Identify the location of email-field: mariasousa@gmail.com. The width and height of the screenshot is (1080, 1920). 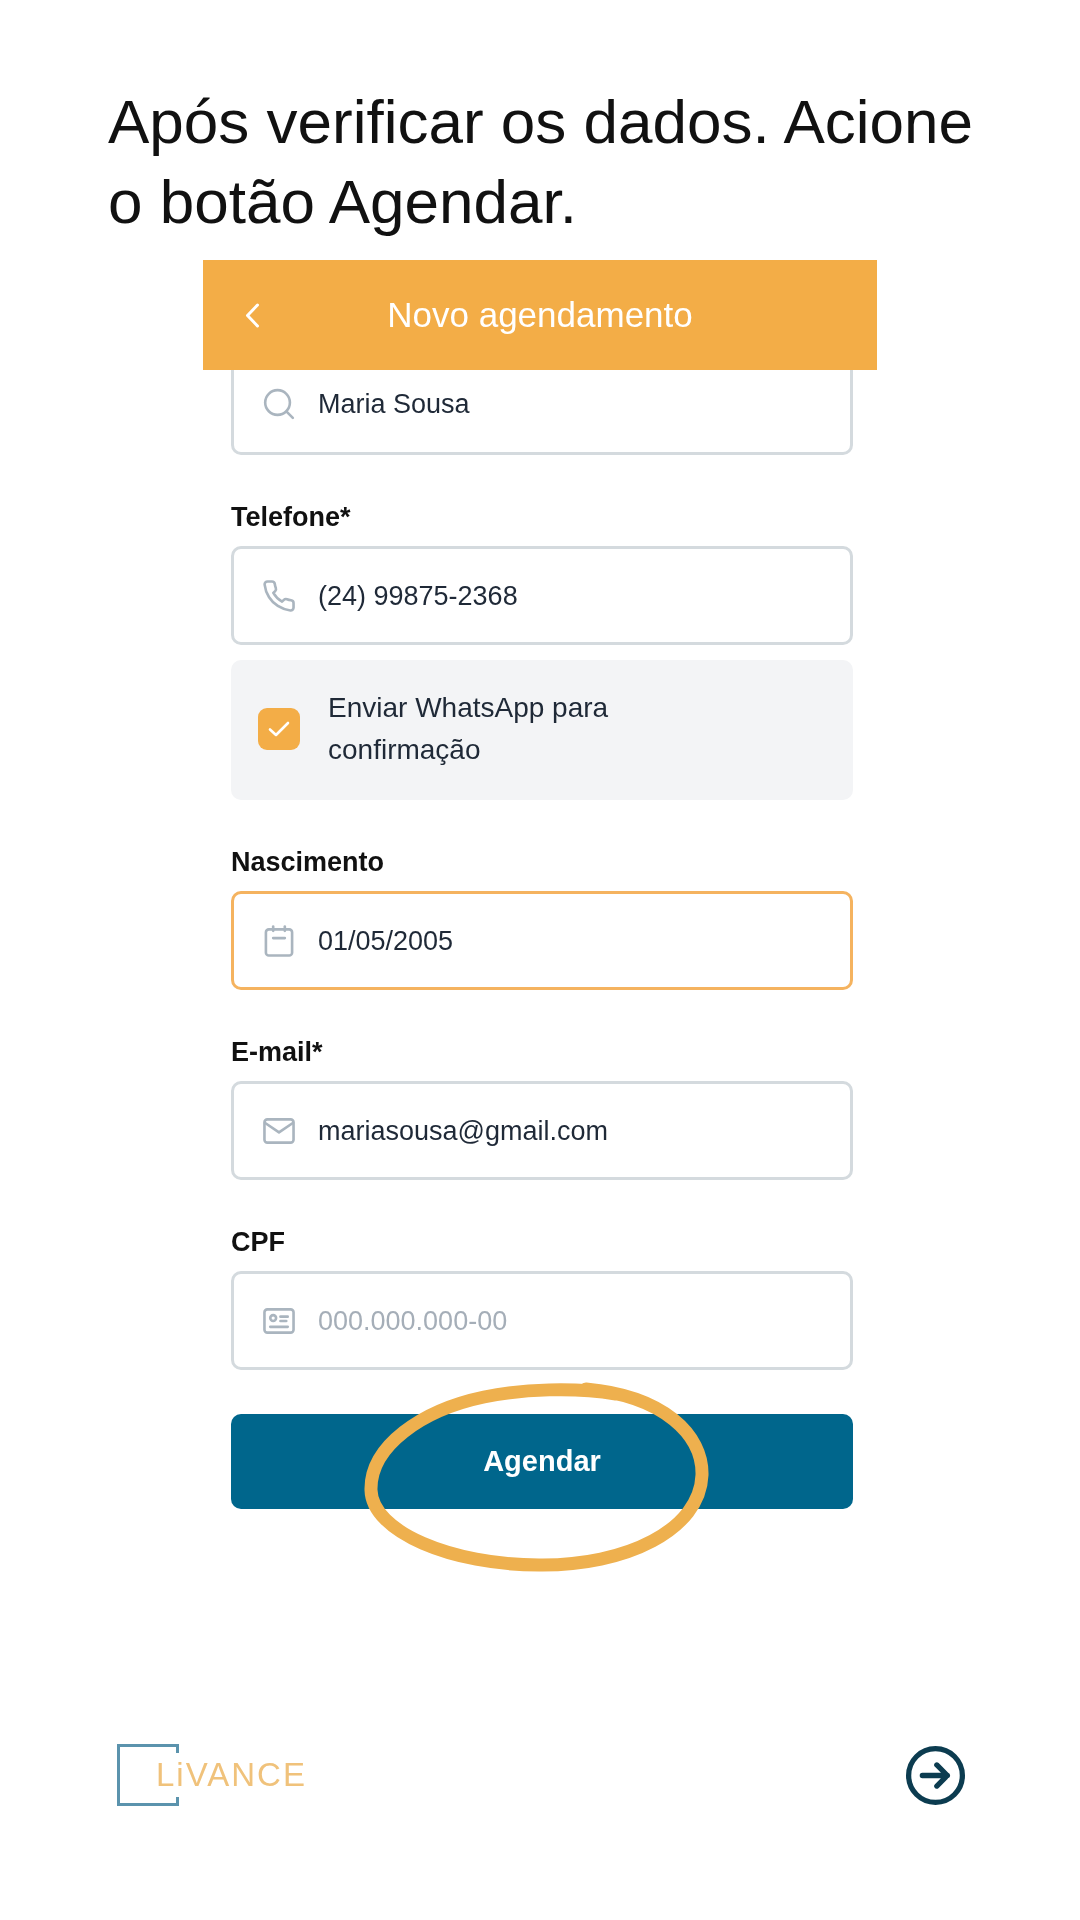
(542, 1130).